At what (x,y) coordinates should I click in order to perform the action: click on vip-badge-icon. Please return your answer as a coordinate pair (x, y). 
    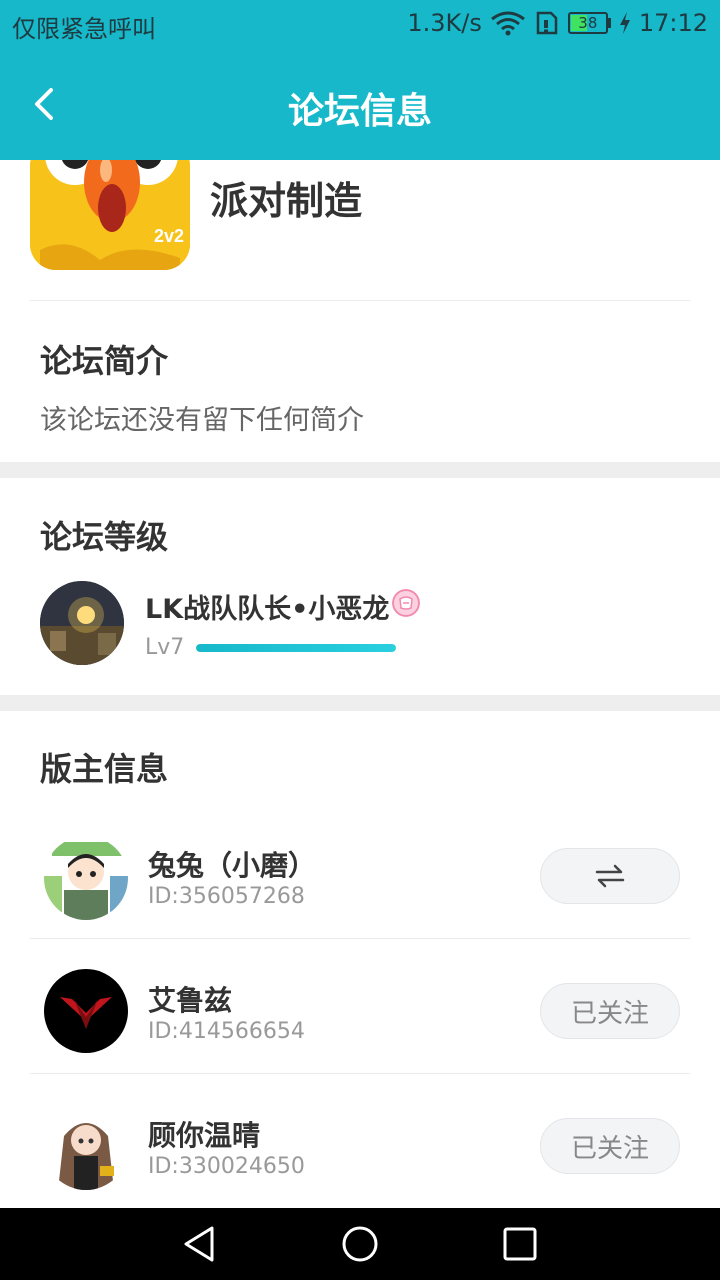
    Looking at the image, I should click on (406, 603).